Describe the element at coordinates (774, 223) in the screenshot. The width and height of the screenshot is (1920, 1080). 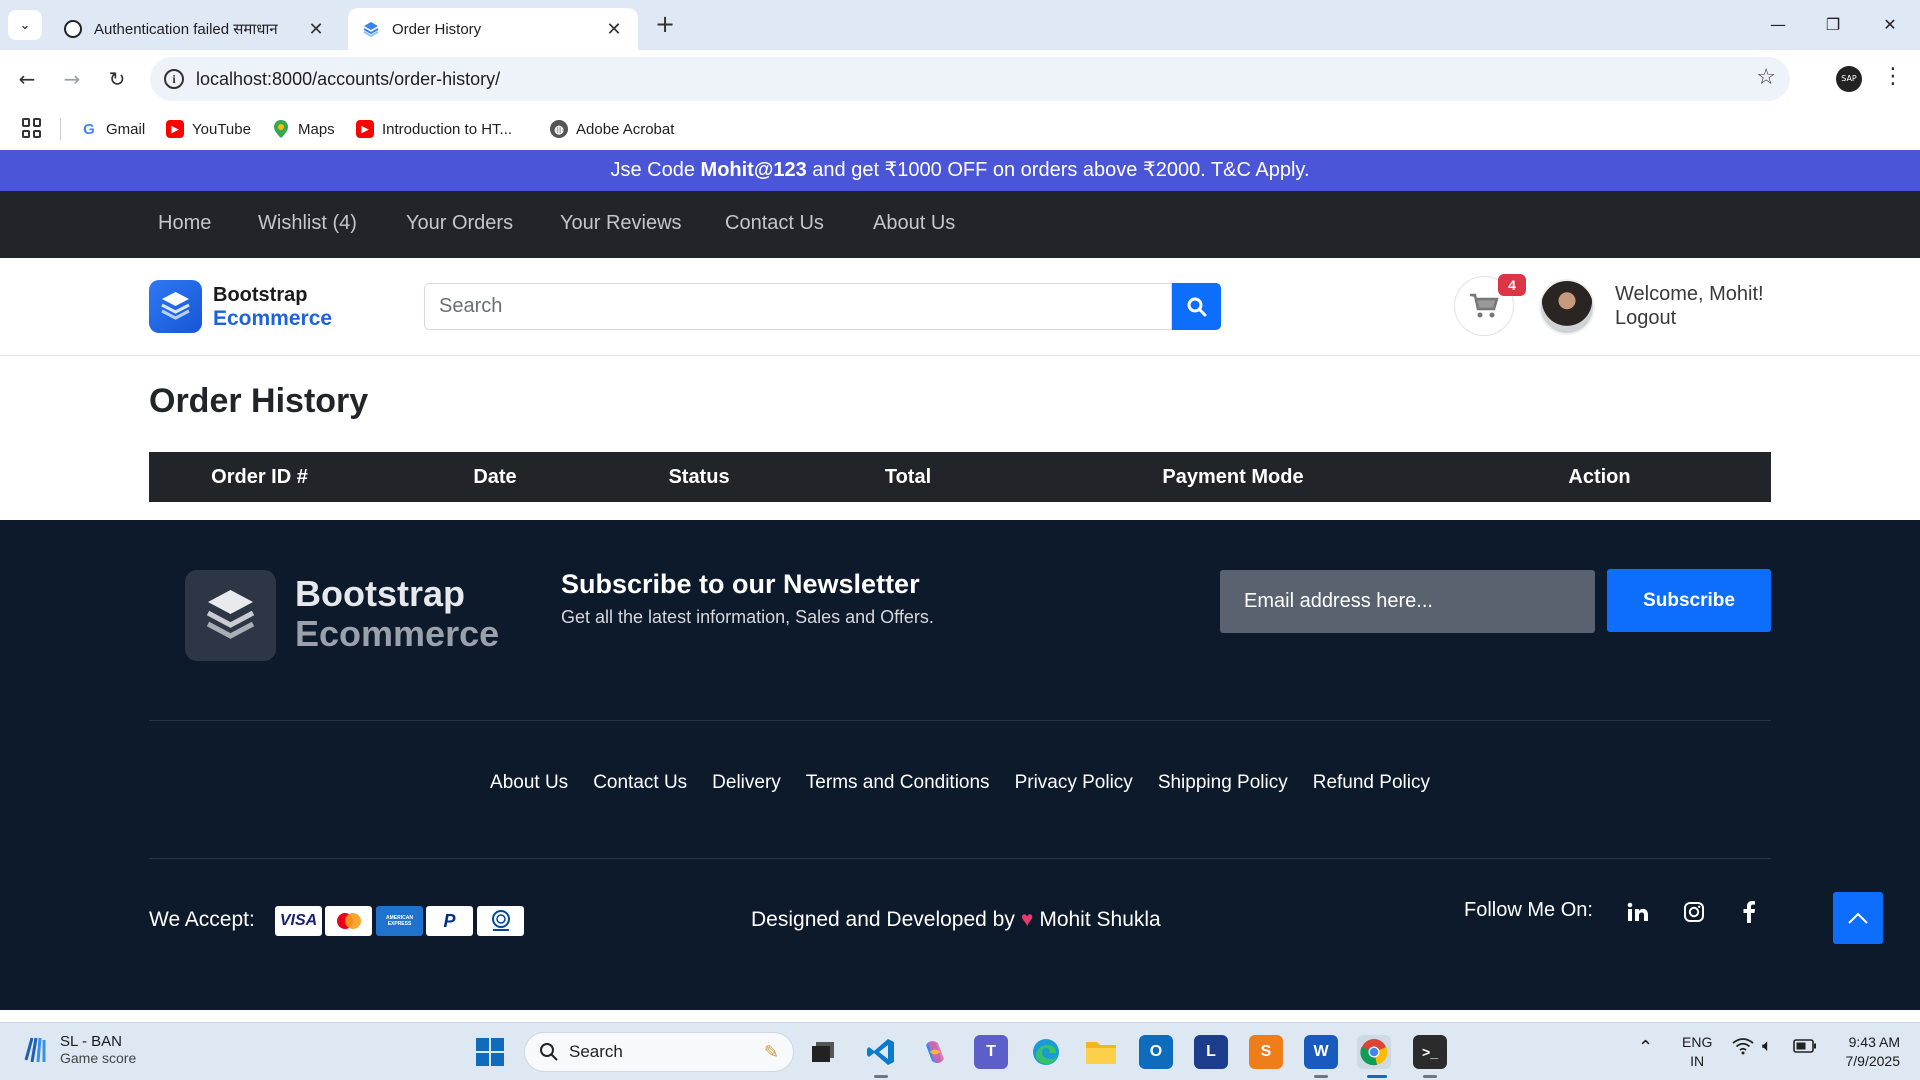
I see `nav-contact-us: Contact Us` at that location.